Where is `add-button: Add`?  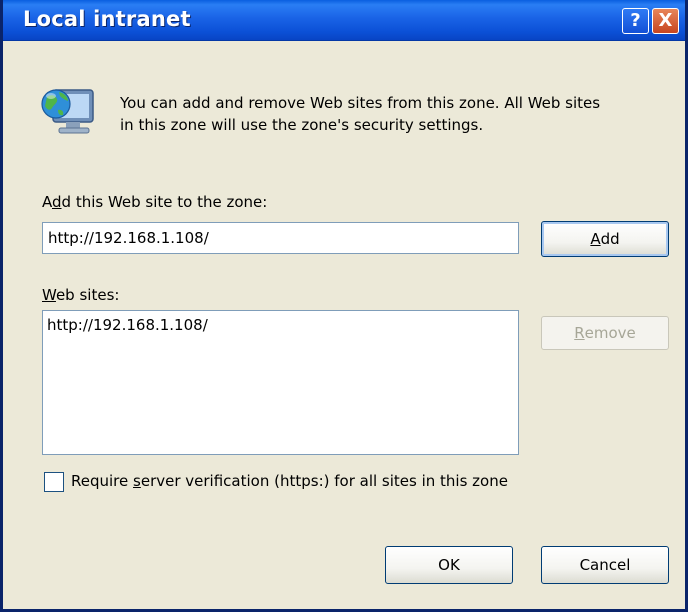 add-button: Add is located at coordinates (605, 239).